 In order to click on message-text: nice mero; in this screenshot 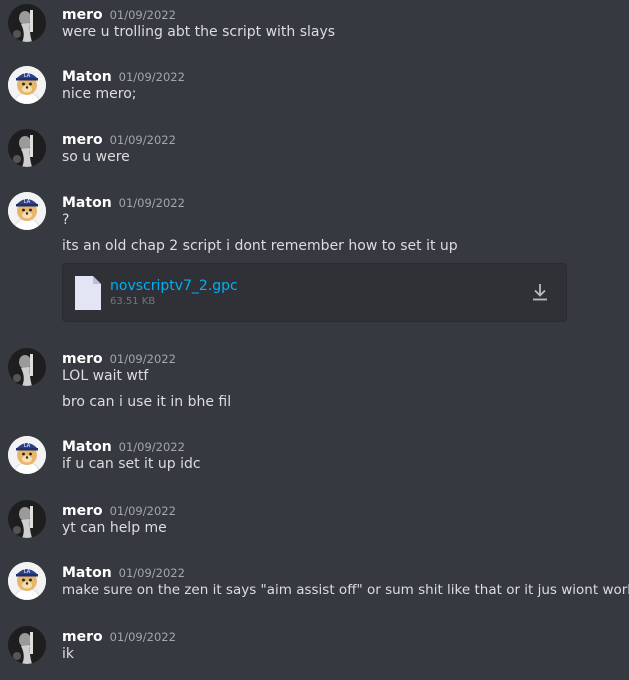, I will do `click(99, 94)`.